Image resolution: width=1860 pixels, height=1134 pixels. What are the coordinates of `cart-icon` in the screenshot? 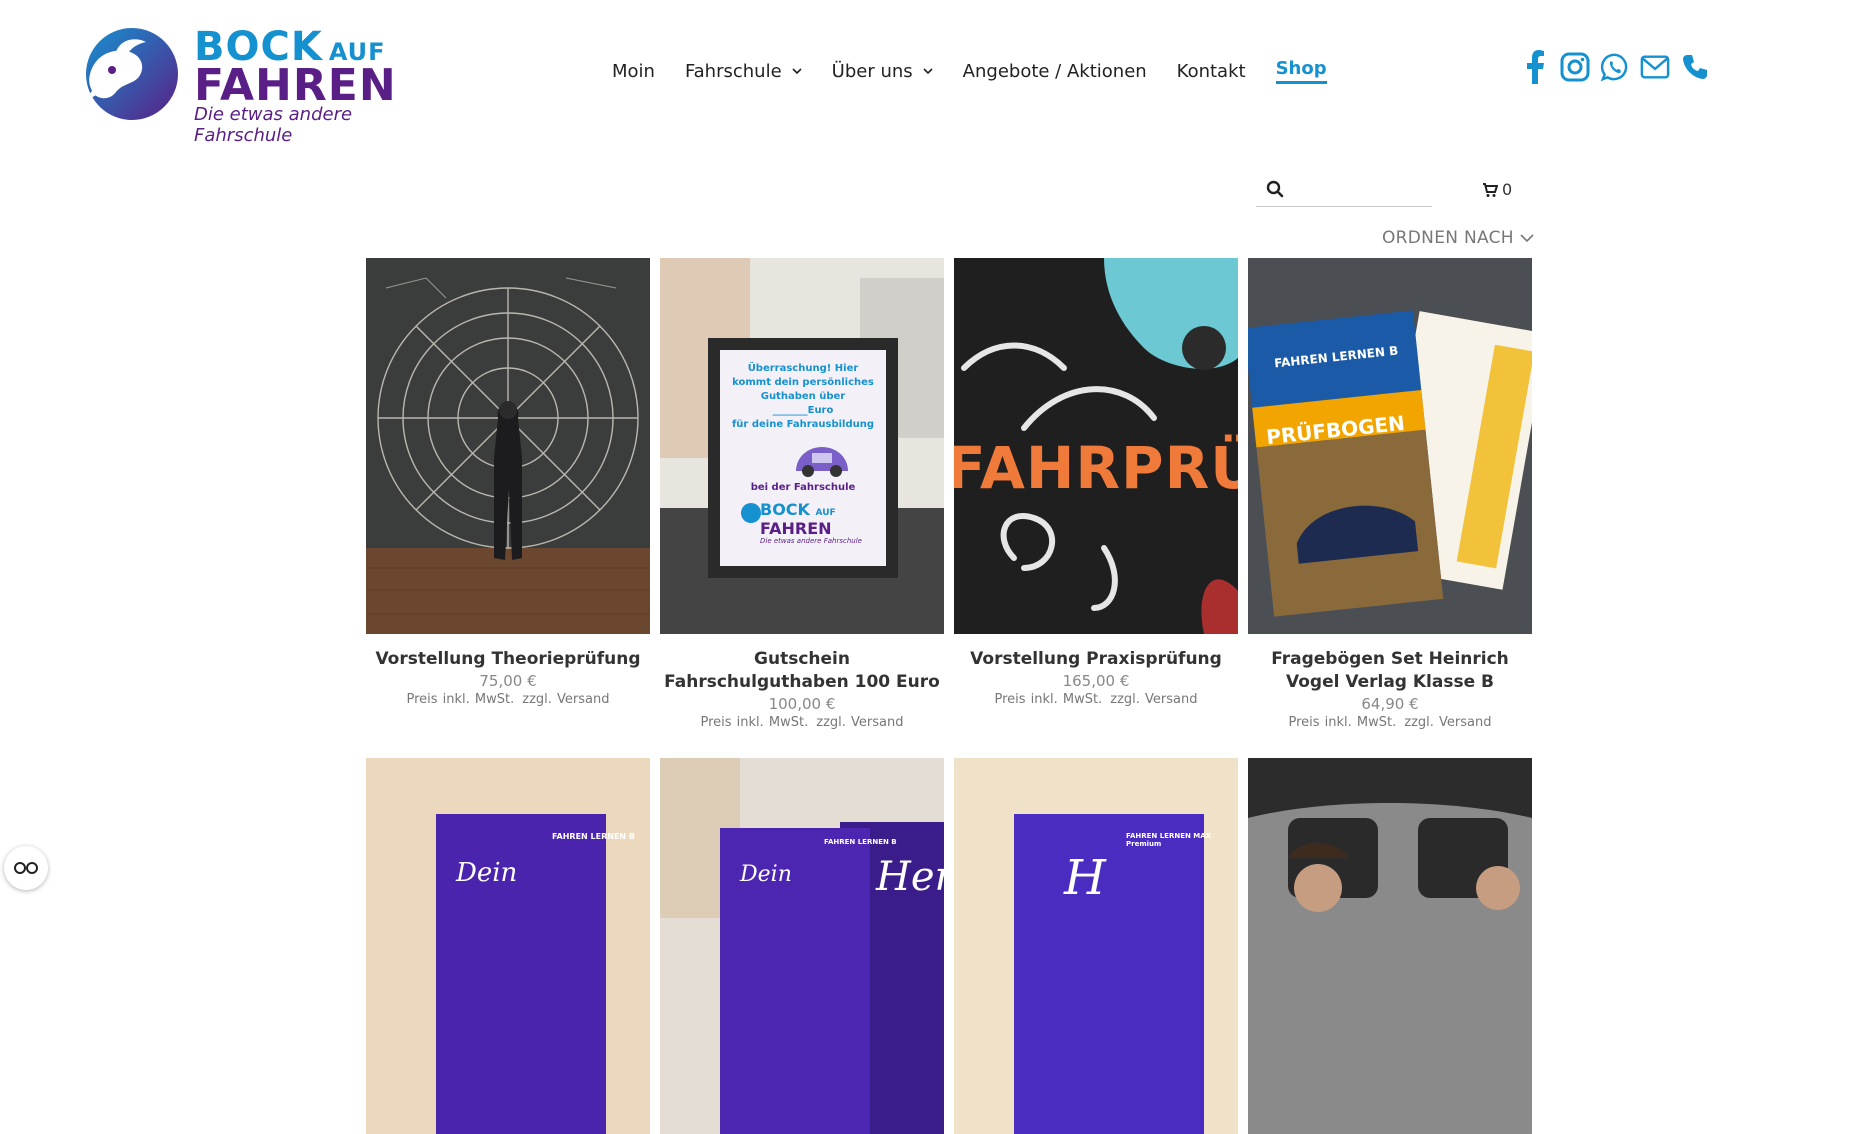 It's located at (1490, 189).